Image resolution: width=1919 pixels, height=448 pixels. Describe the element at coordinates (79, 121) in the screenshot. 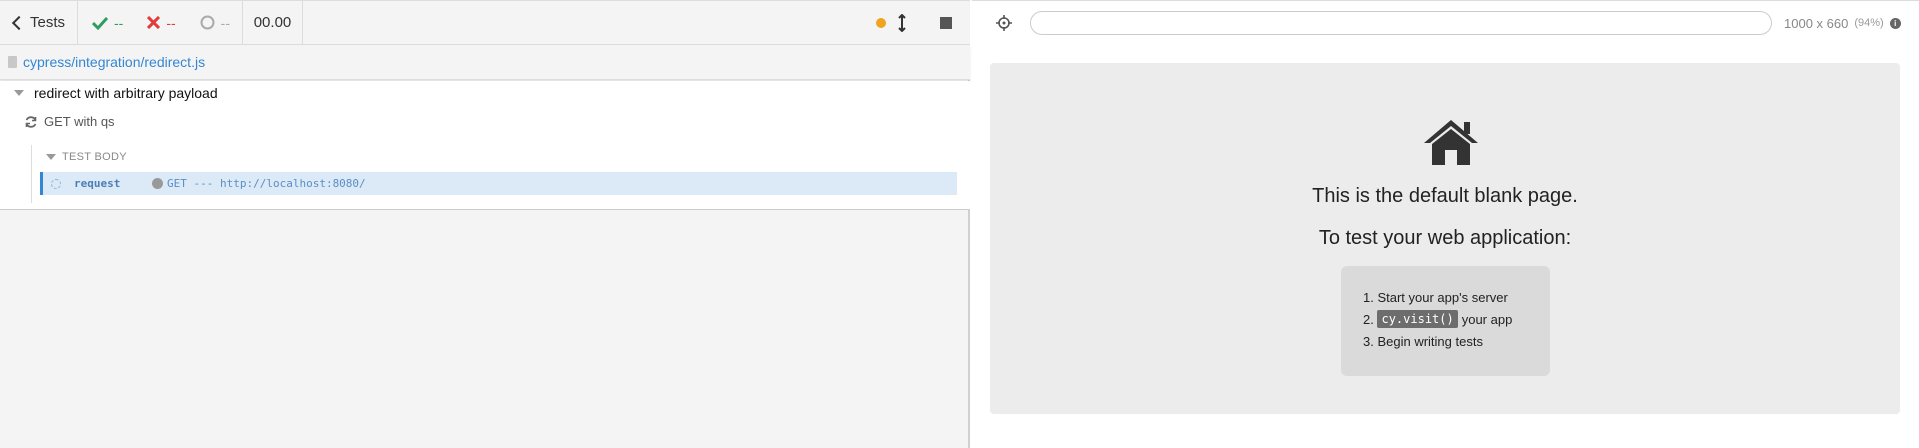

I see `test-title: GET with qs` at that location.